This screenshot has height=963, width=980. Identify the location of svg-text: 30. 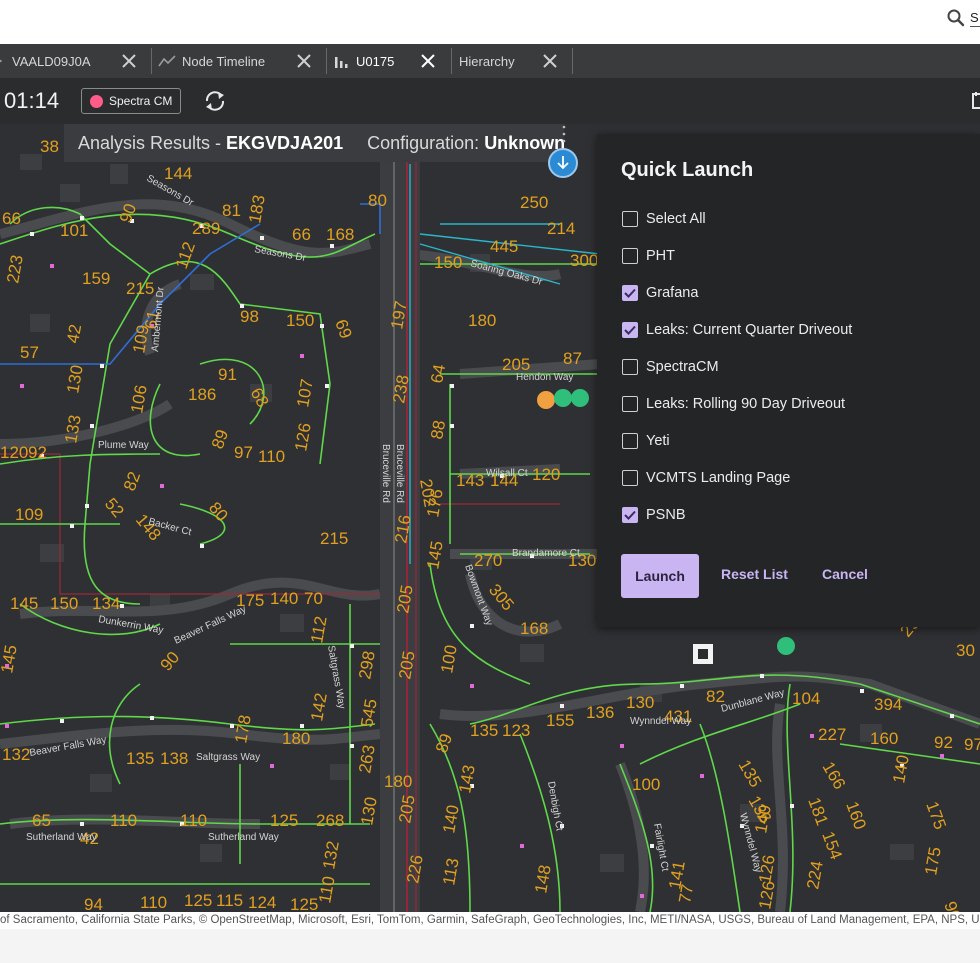
(965, 650).